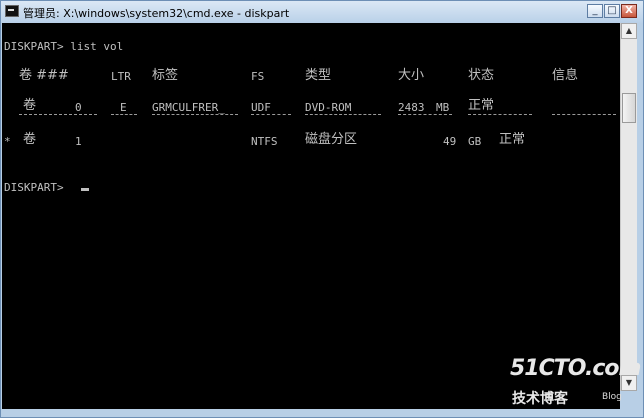  Describe the element at coordinates (44, 75) in the screenshot. I see `header-vol: 卷 ###` at that location.